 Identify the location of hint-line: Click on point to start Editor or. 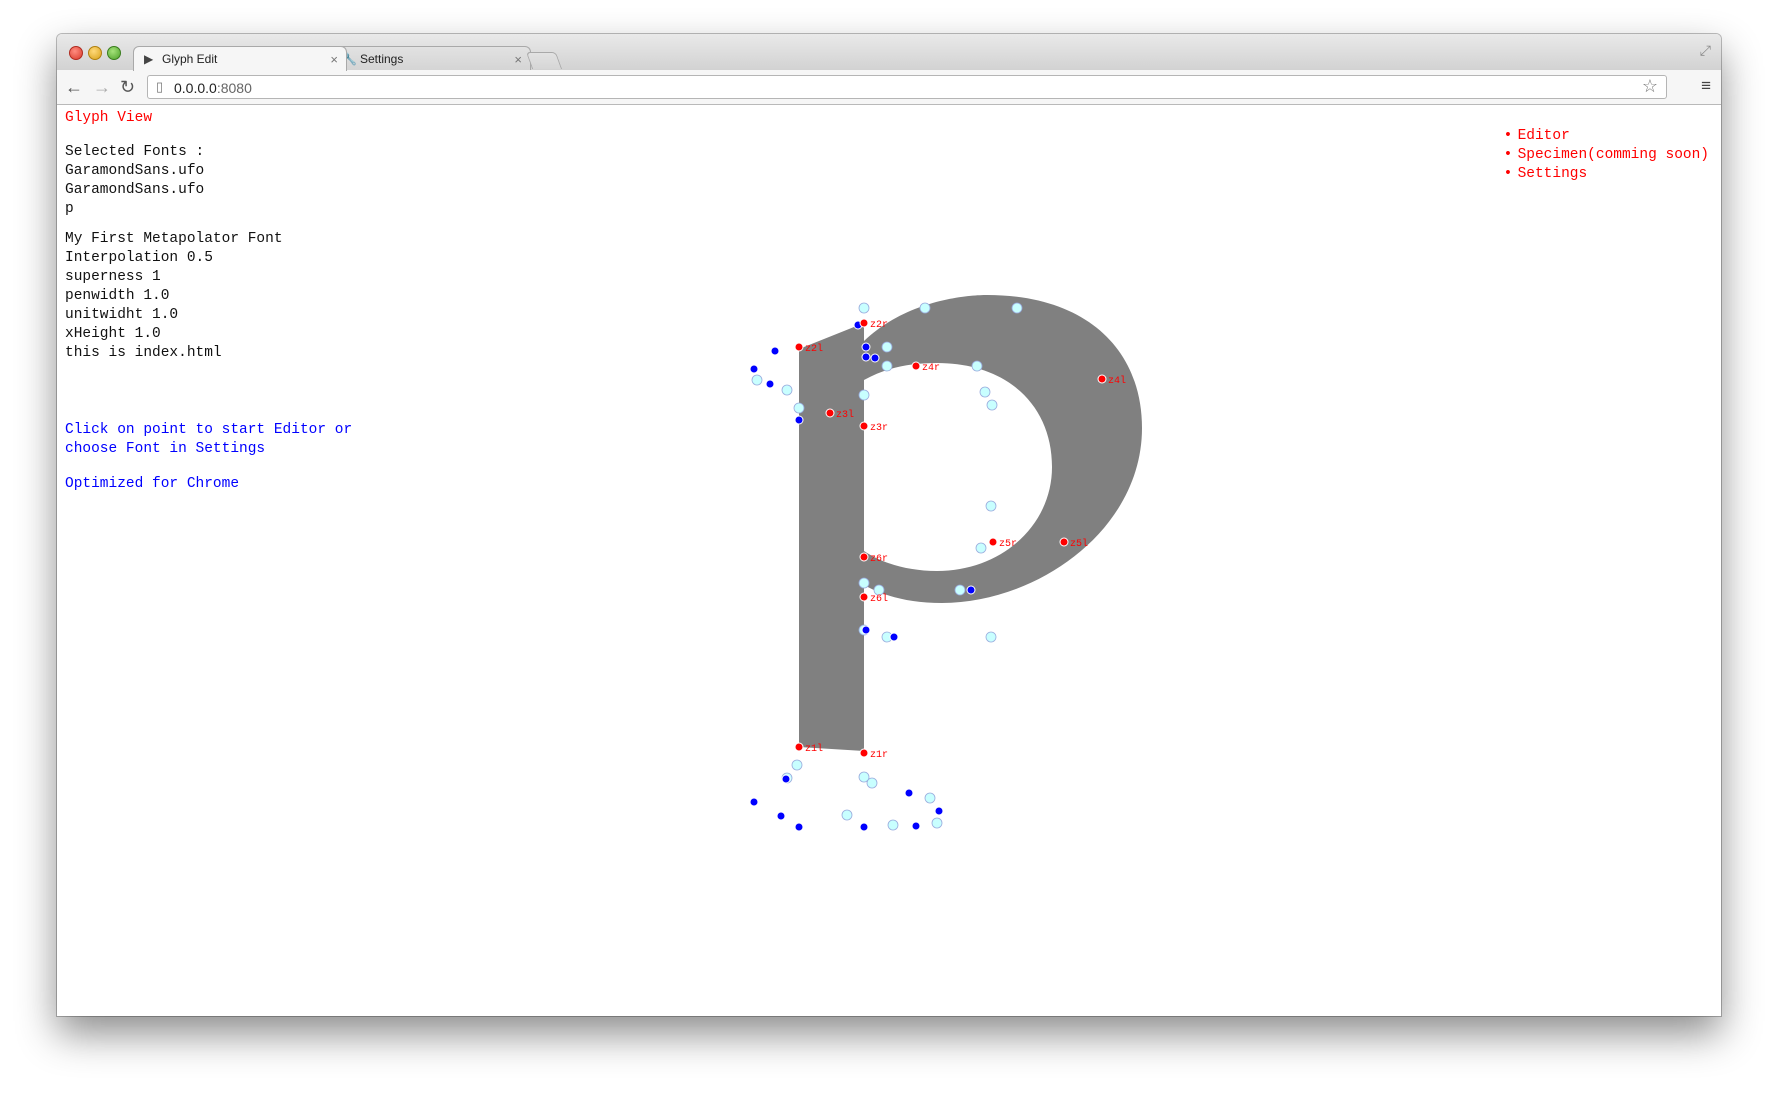
(209, 430).